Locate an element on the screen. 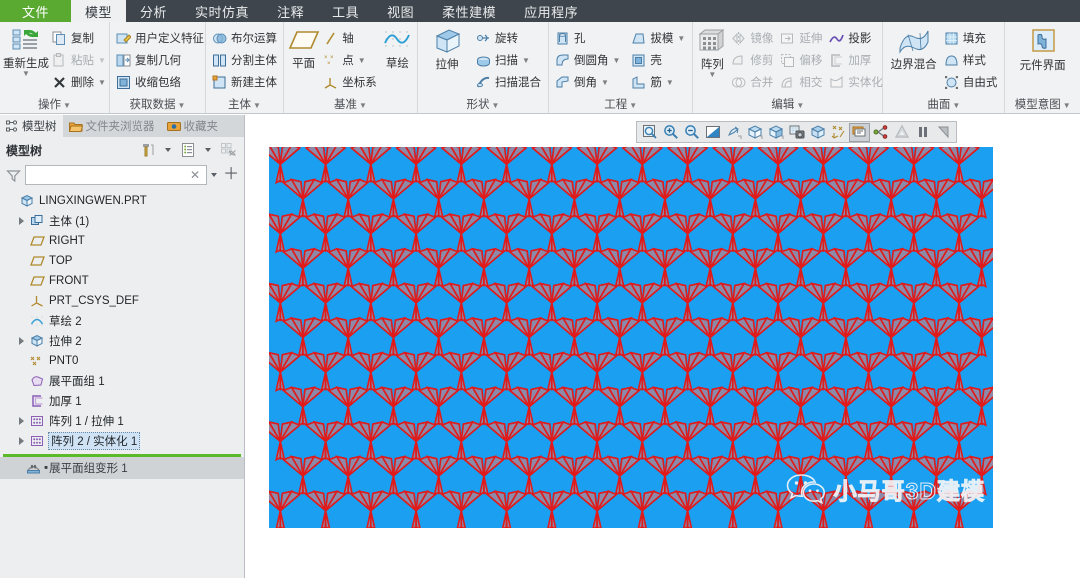 The height and width of the screenshot is (578, 1080). search-input is located at coordinates (108, 175).